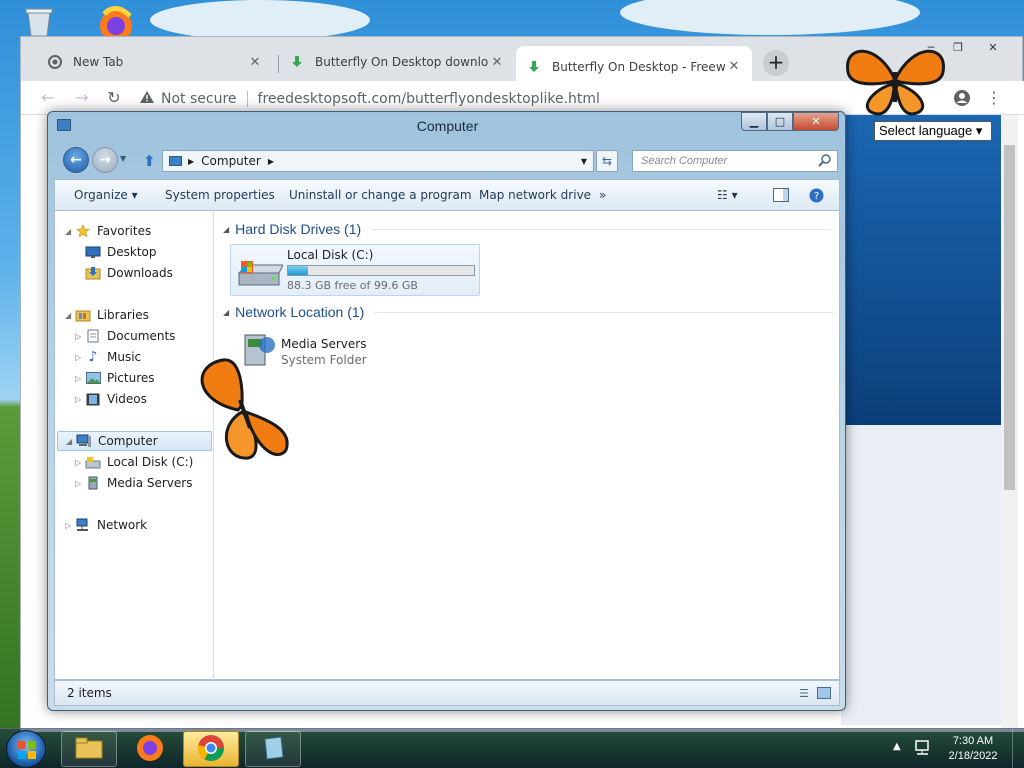  What do you see at coordinates (122, 525) in the screenshot?
I see `nav-label: Network` at bounding box center [122, 525].